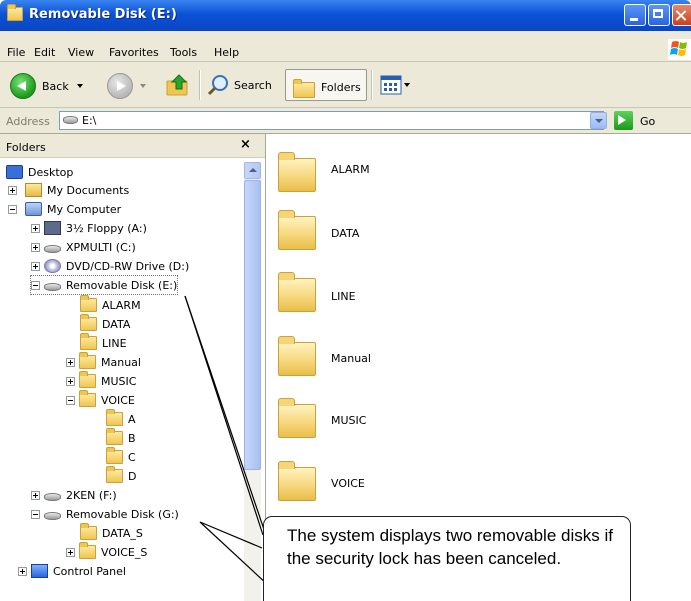  Describe the element at coordinates (120, 86) in the screenshot. I see `forward-arrow-icon` at that location.